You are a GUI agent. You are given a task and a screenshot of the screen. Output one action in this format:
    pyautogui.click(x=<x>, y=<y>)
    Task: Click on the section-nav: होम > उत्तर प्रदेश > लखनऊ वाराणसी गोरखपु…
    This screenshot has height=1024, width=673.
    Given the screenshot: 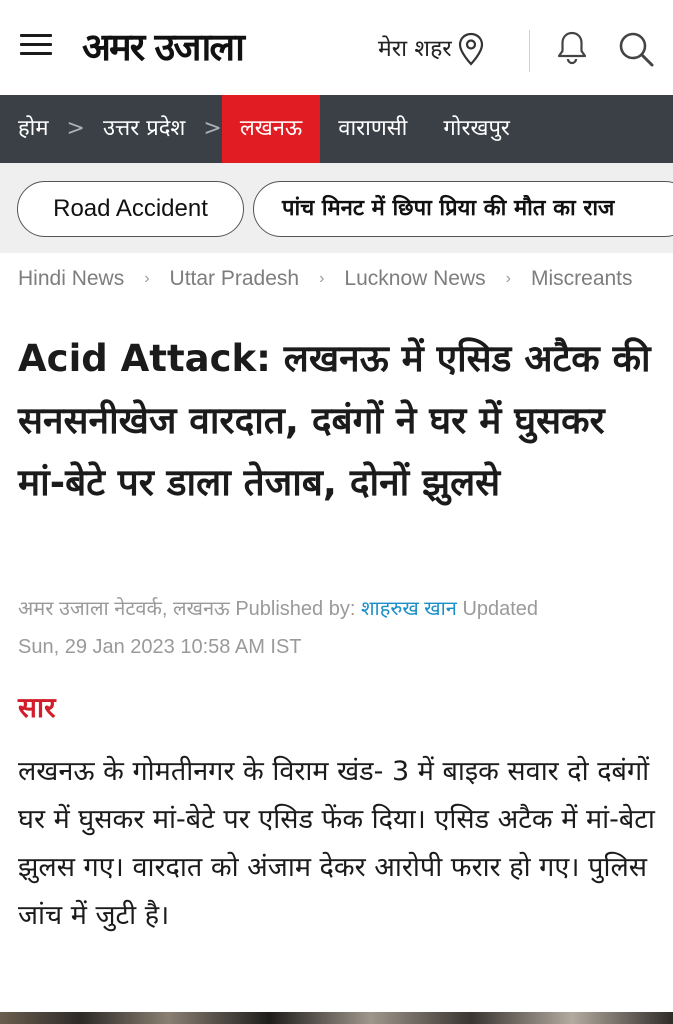 What is the action you would take?
    pyautogui.click(x=336, y=129)
    